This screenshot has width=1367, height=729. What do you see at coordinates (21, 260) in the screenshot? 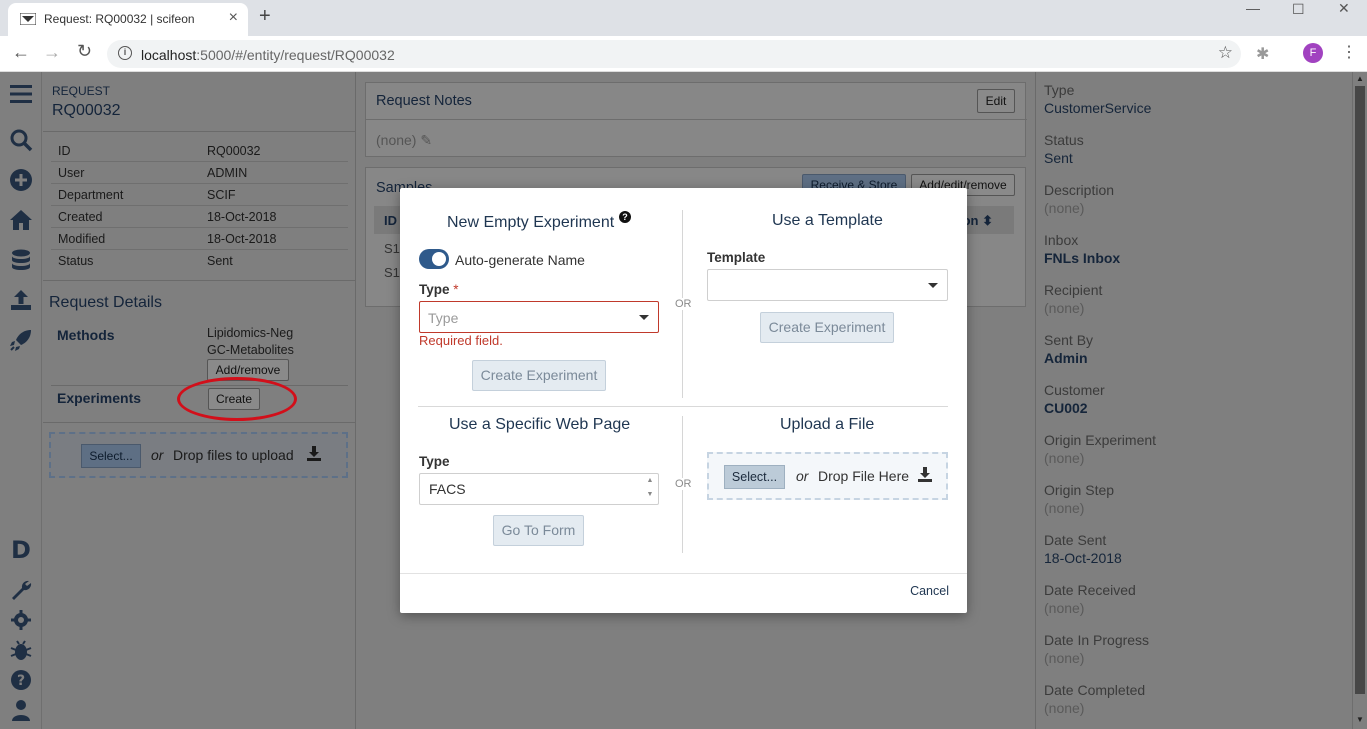
I see `database-icon` at bounding box center [21, 260].